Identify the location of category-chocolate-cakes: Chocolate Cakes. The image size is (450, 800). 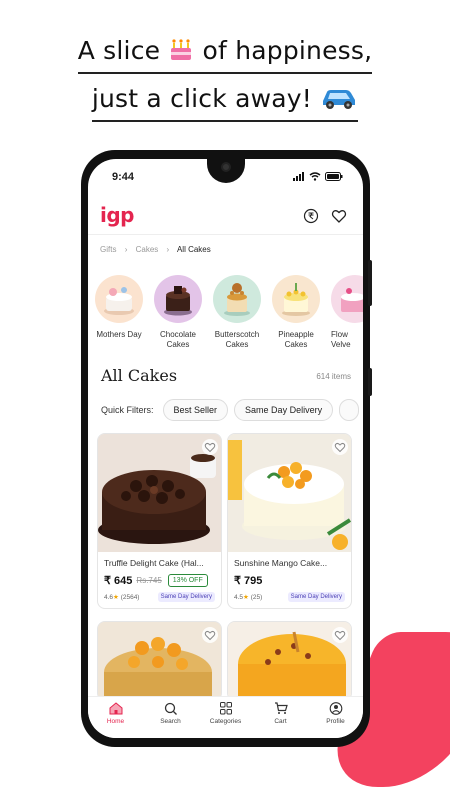
(178, 315).